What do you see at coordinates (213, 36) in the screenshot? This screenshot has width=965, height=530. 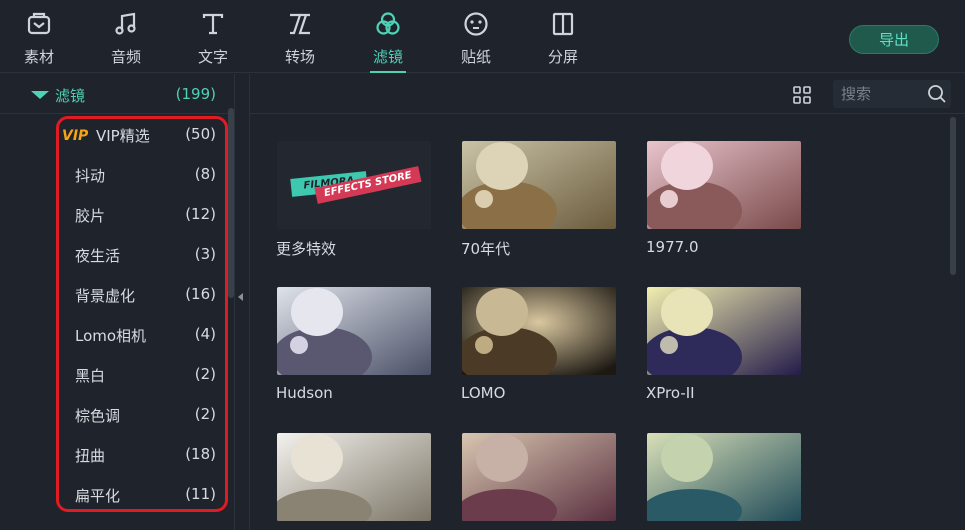 I see `tab-text: 文字` at bounding box center [213, 36].